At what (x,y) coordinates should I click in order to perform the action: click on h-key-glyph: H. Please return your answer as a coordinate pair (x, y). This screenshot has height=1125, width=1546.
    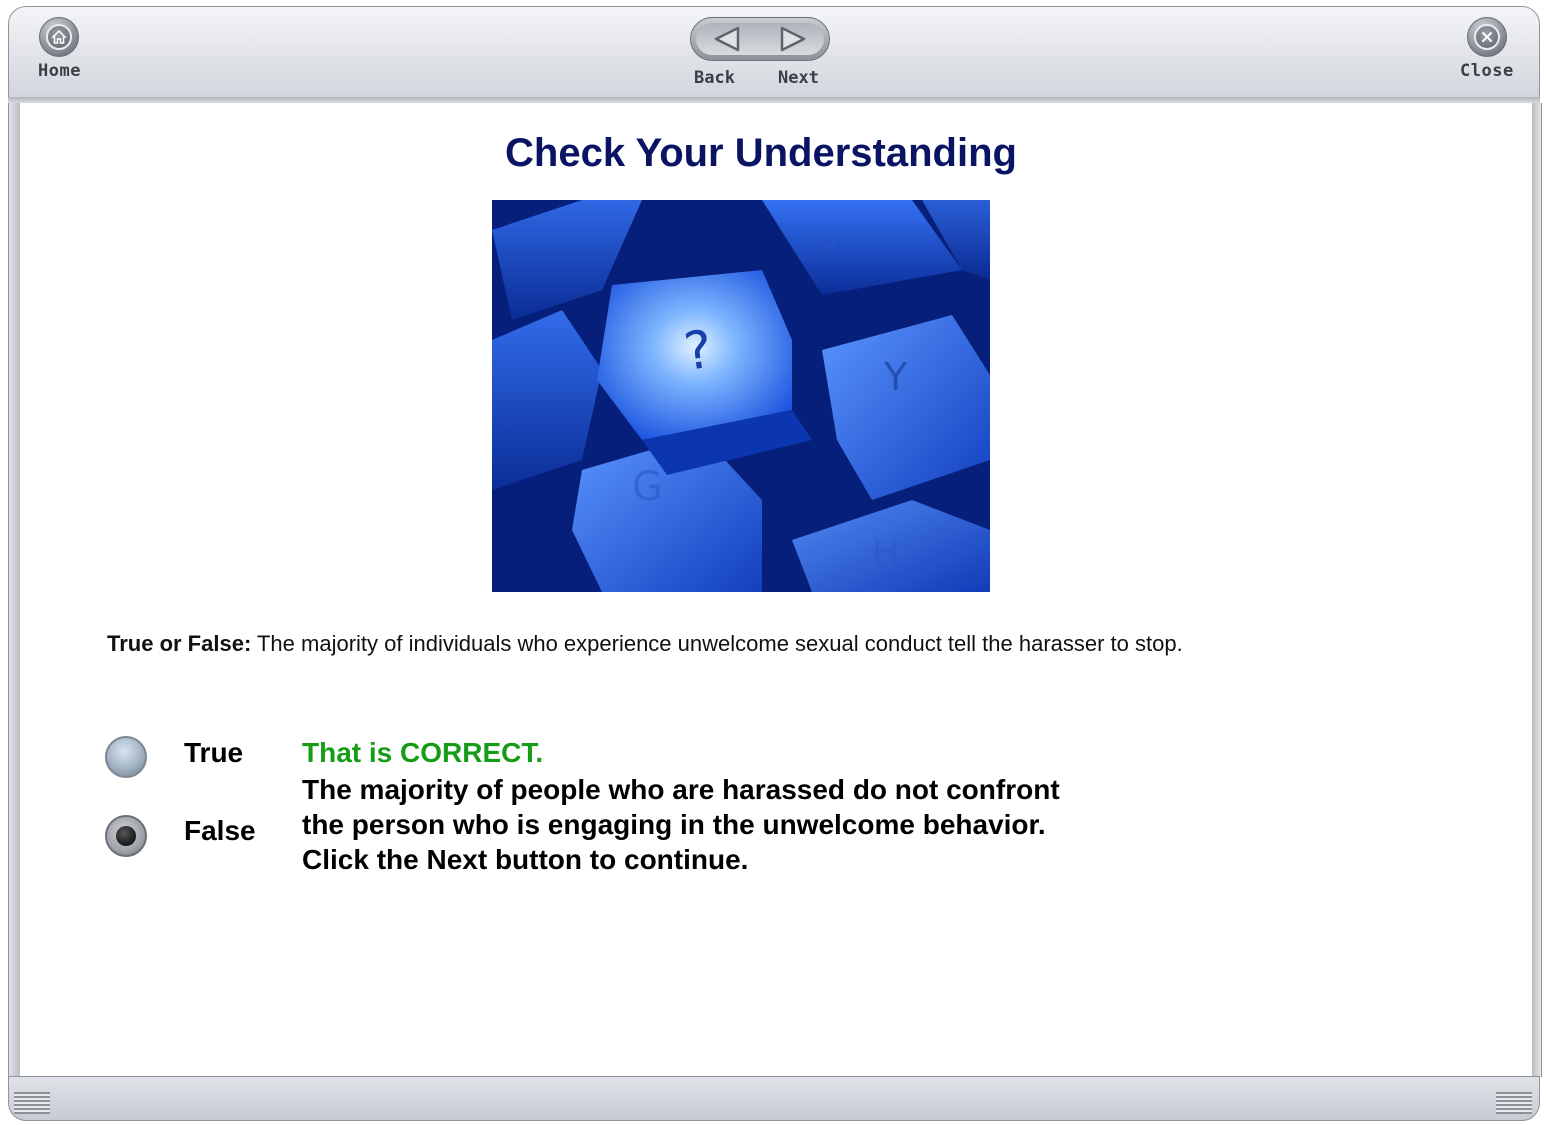
    Looking at the image, I should click on (885, 553).